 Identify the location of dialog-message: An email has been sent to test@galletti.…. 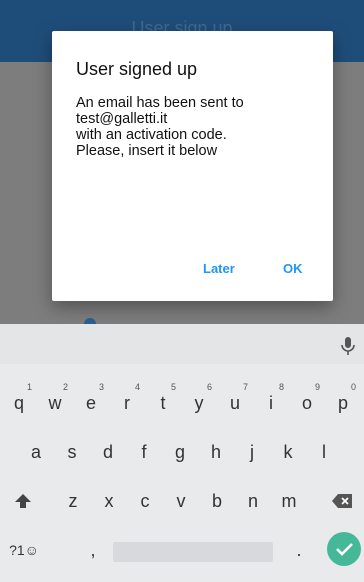
(160, 127).